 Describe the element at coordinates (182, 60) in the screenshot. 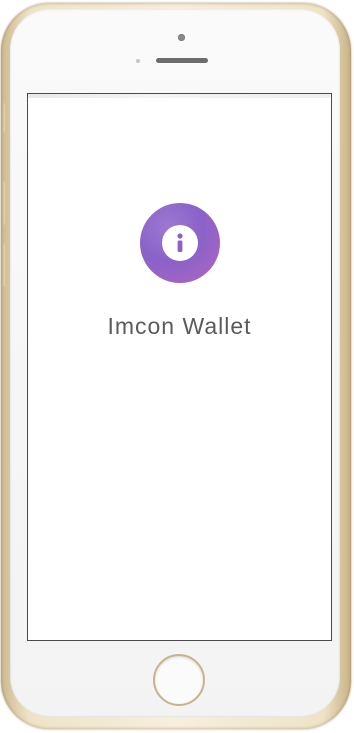

I see `earpiece-speaker` at that location.